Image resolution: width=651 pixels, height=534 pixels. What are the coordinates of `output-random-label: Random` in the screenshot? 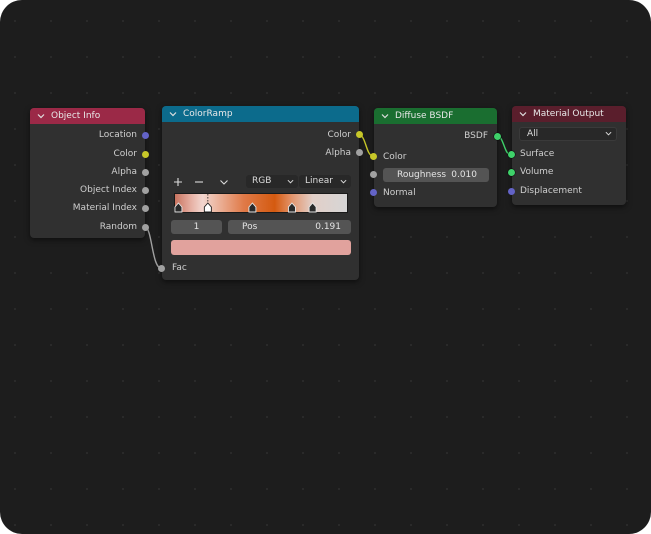 It's located at (118, 227).